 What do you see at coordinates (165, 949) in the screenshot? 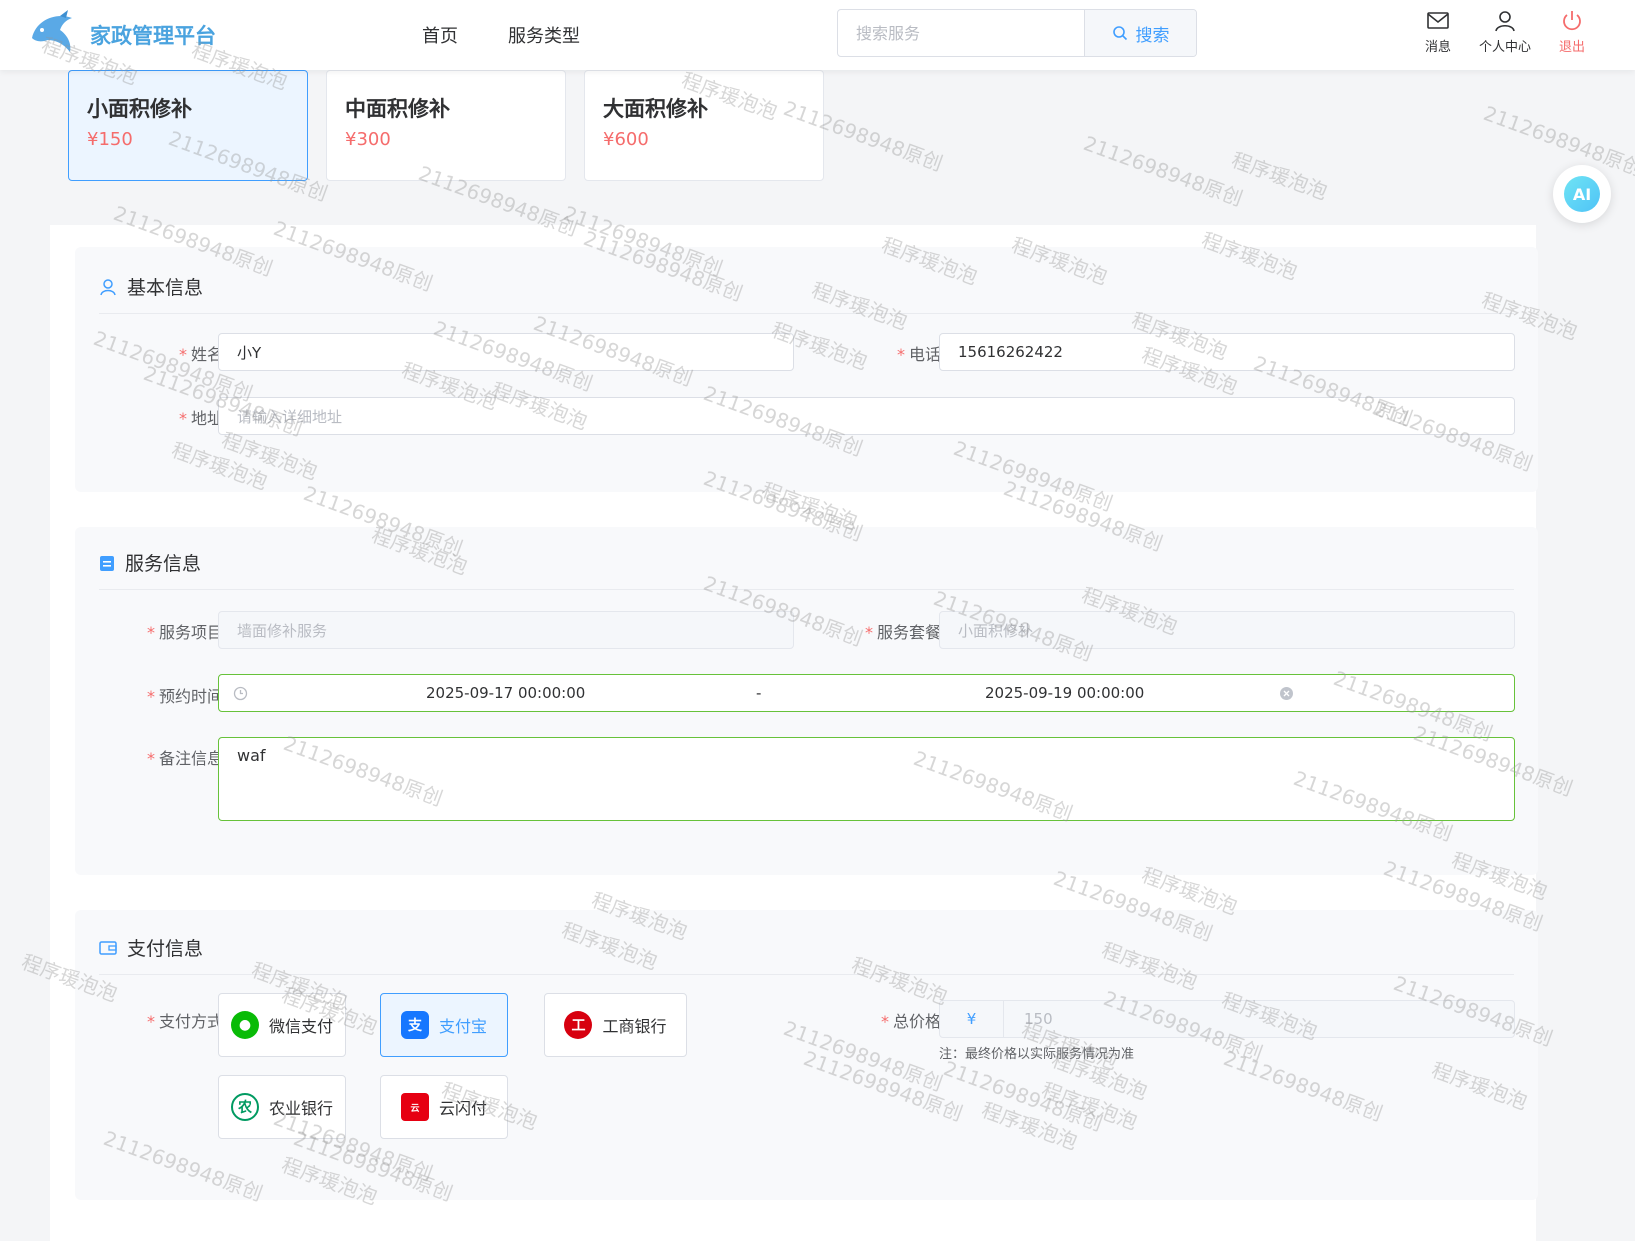
I see `payment-info-title-text: 支付信息` at bounding box center [165, 949].